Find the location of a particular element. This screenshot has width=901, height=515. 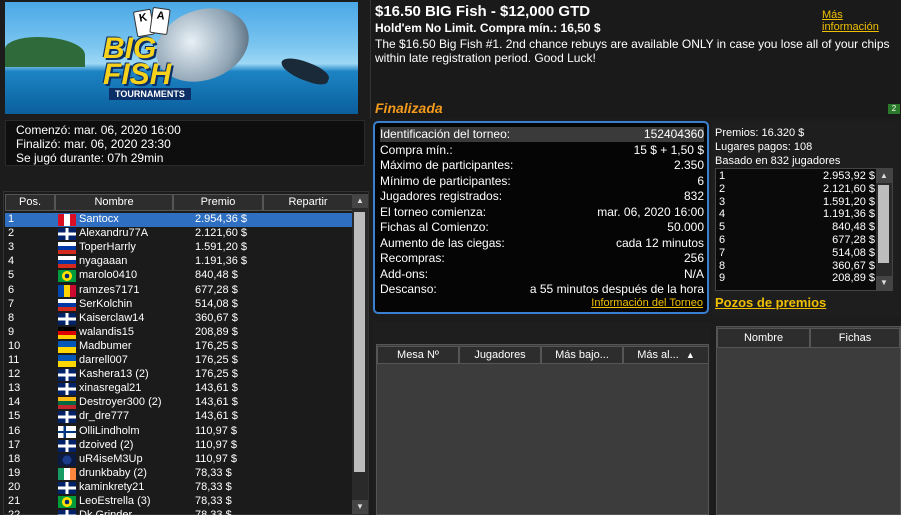

player-row: 3 ToperHarrly 1.591,20 $ is located at coordinates (178, 248).